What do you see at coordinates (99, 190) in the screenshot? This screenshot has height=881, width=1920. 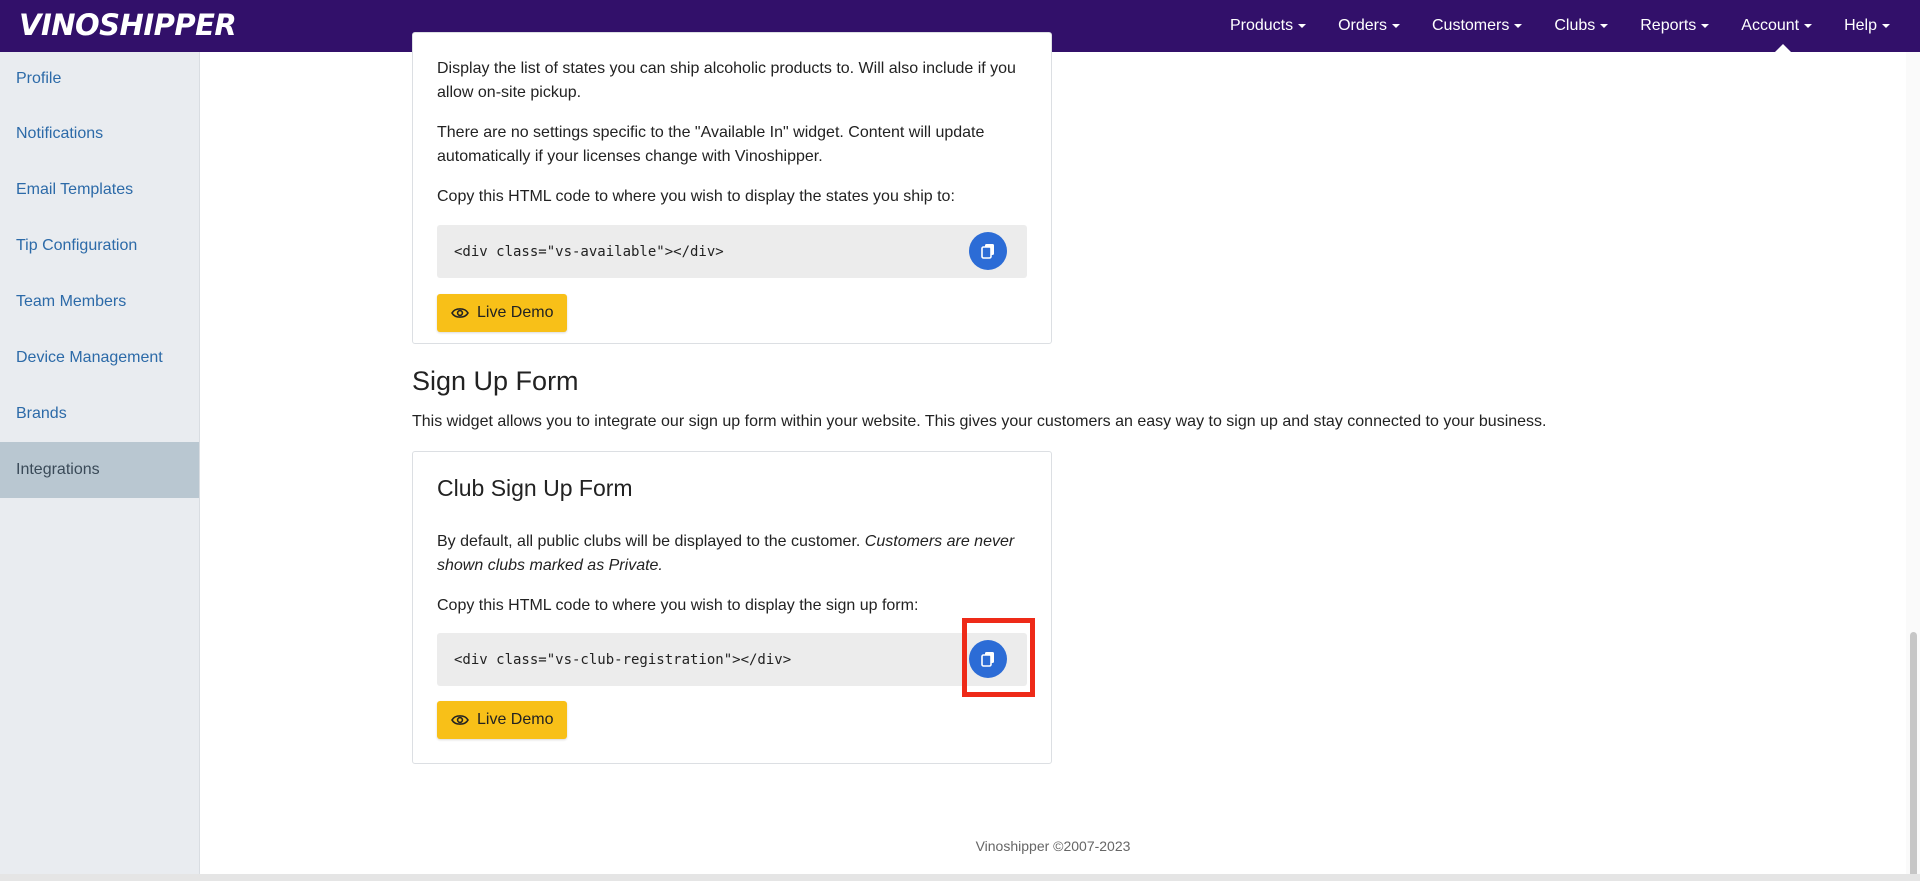 I see `sidebar-item-email-templates: Email Templates` at bounding box center [99, 190].